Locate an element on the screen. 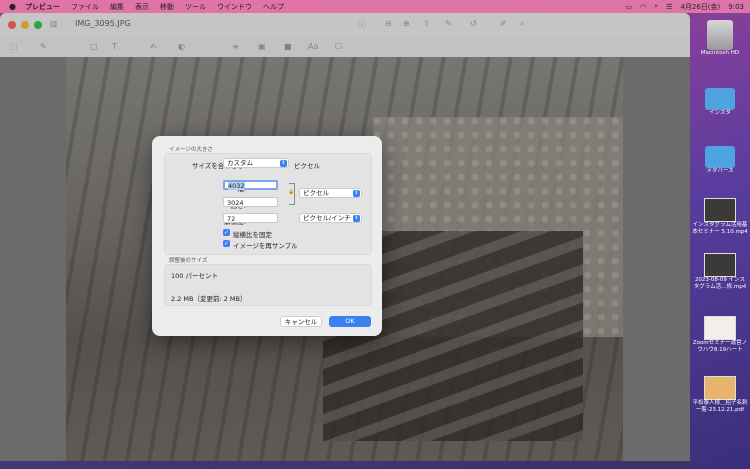 This screenshot has height=469, width=750. height-value: 3024 is located at coordinates (235, 203).